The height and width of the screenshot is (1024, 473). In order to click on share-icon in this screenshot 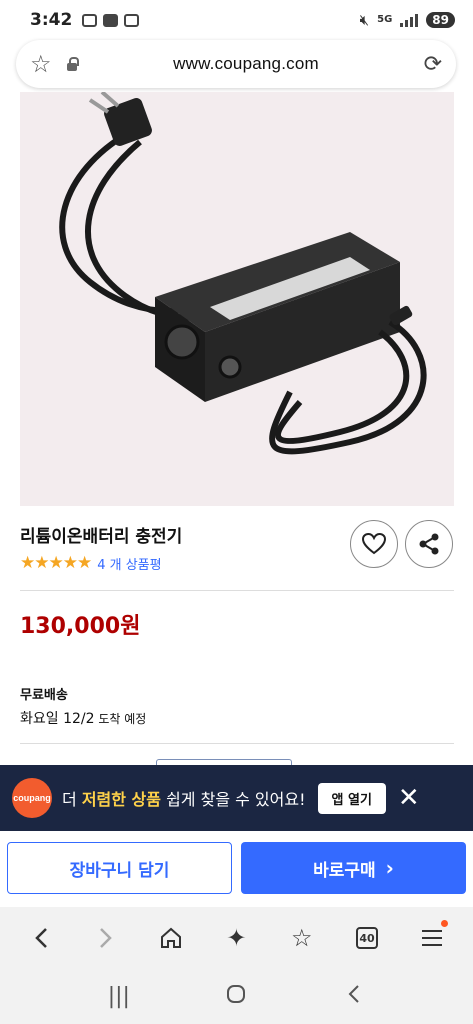, I will do `click(429, 544)`.